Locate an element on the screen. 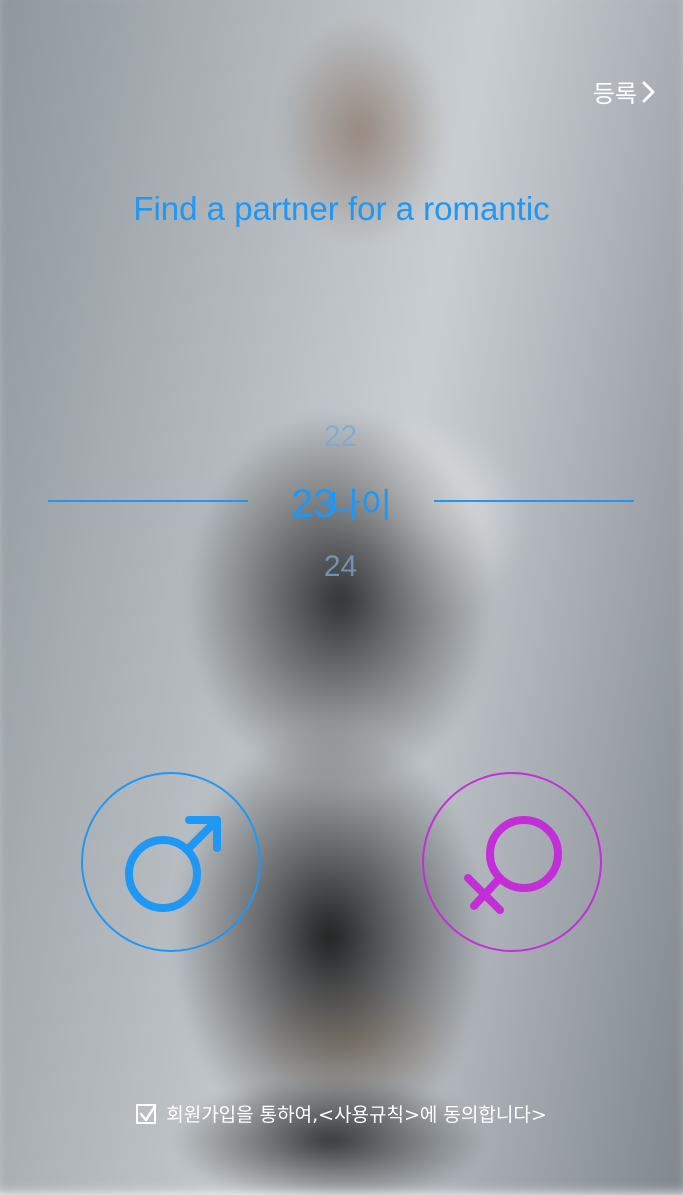  male-icon is located at coordinates (173, 864).